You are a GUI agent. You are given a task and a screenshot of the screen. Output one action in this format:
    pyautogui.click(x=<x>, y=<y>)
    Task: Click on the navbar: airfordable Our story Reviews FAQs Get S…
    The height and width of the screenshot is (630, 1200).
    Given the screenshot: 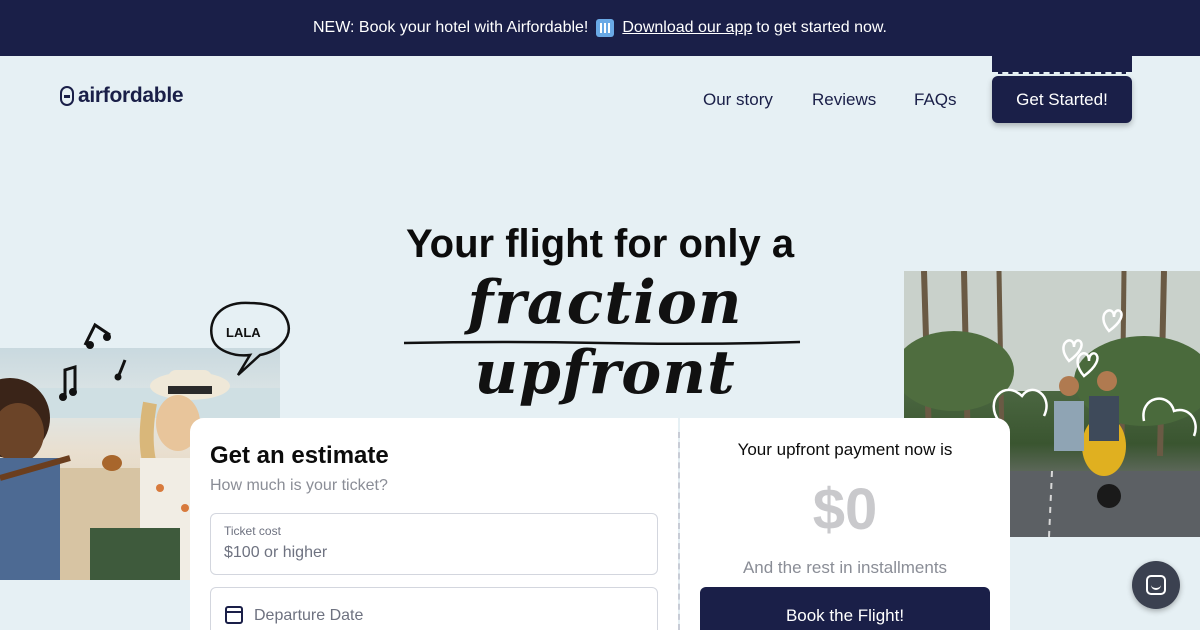 What is the action you would take?
    pyautogui.click(x=600, y=101)
    